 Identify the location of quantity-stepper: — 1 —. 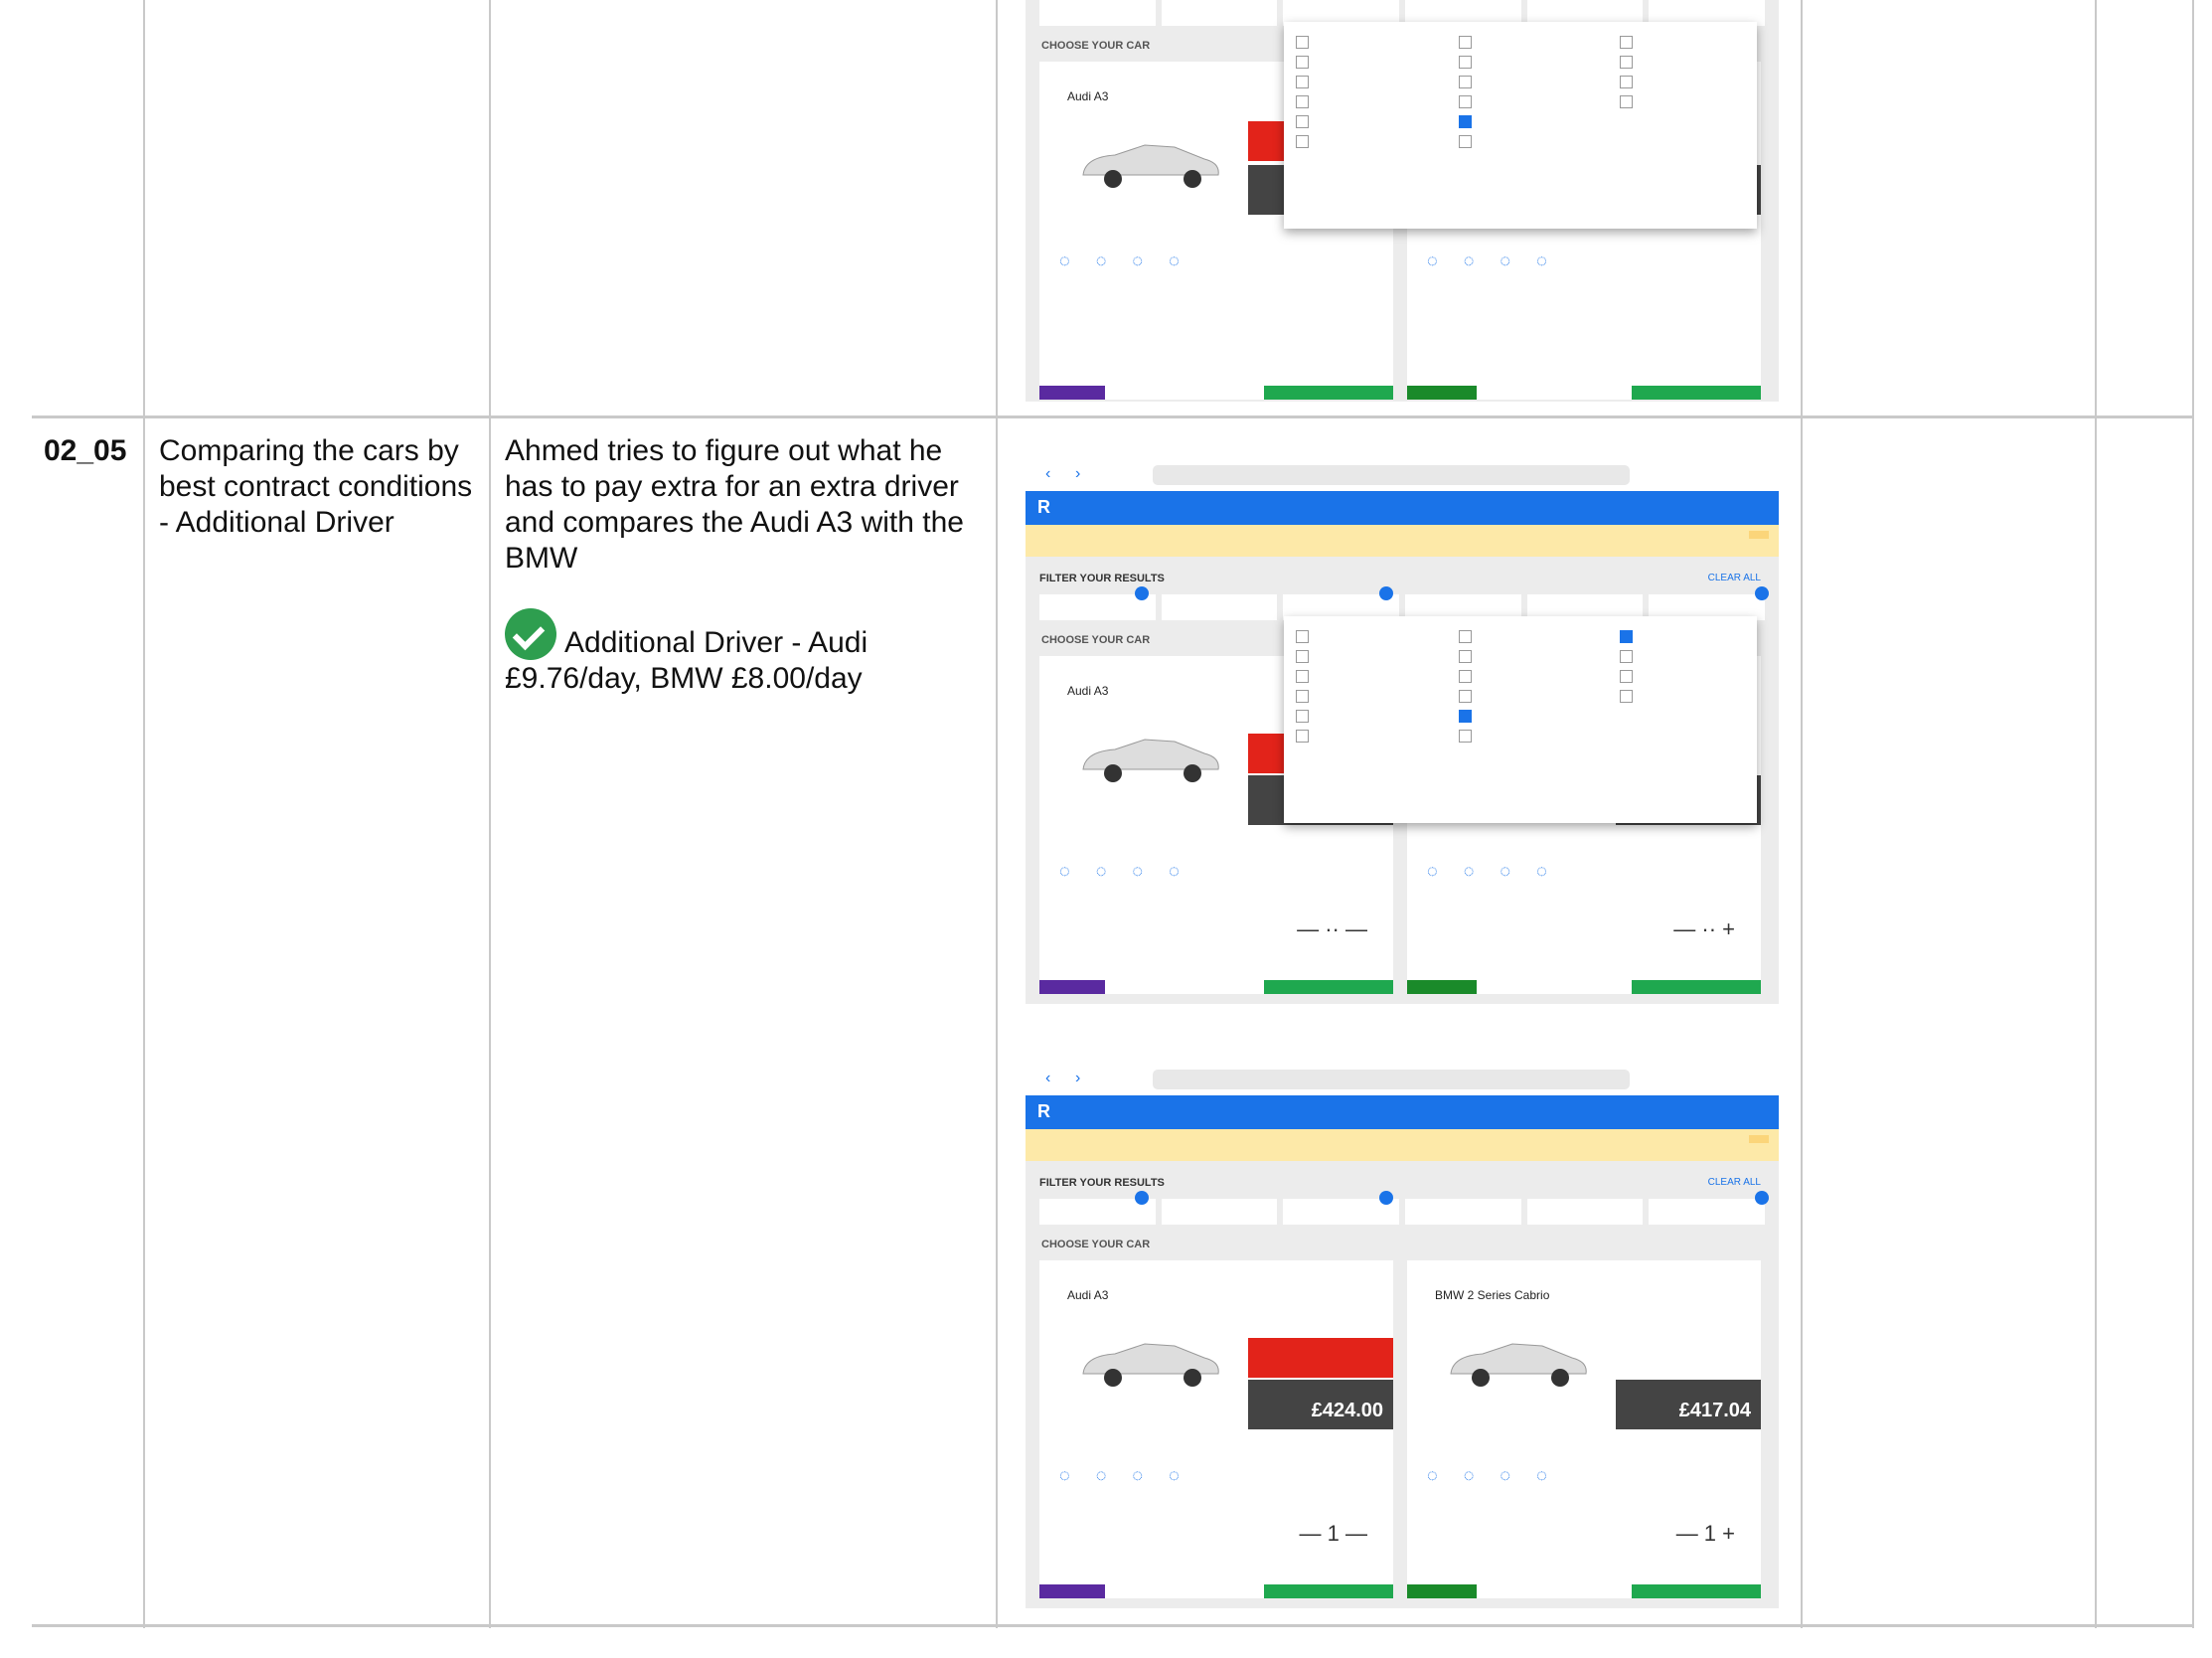
(1333, 1534).